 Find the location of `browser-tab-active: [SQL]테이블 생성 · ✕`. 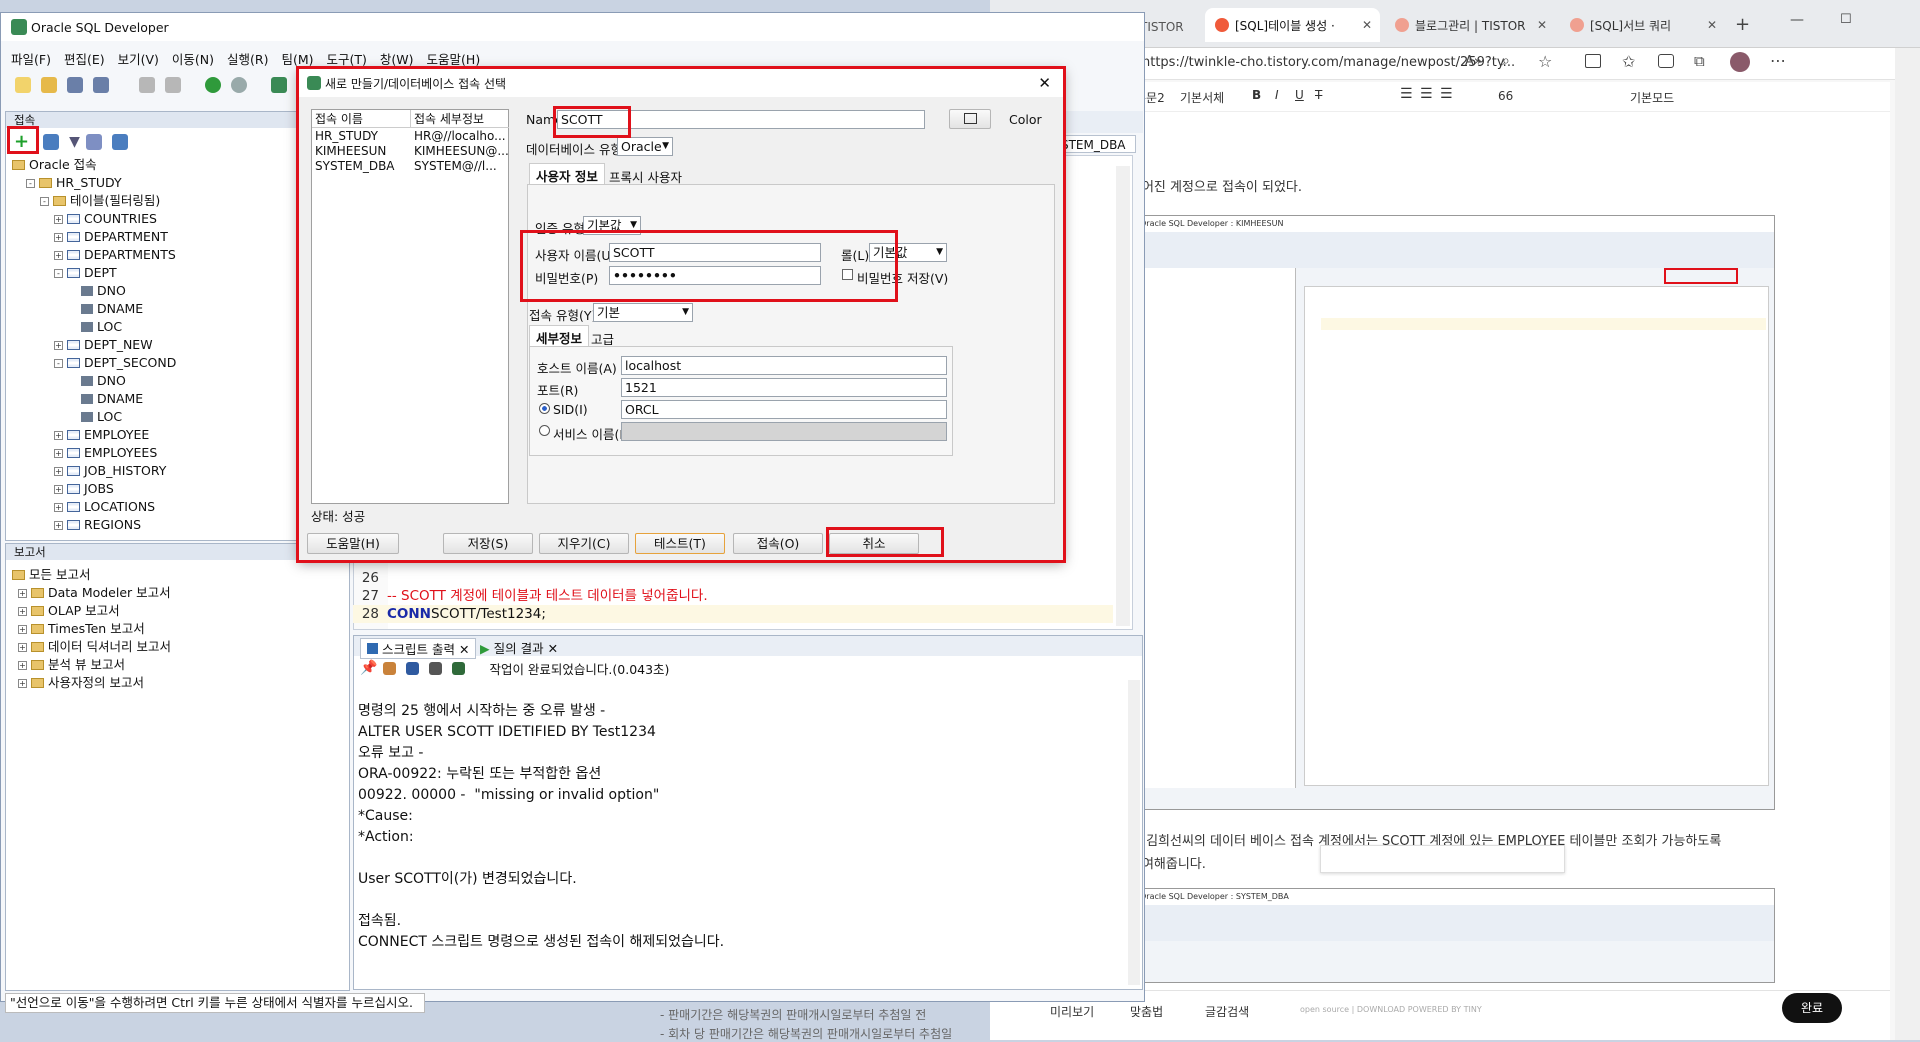

browser-tab-active: [SQL]테이블 생성 · ✕ is located at coordinates (1292, 25).